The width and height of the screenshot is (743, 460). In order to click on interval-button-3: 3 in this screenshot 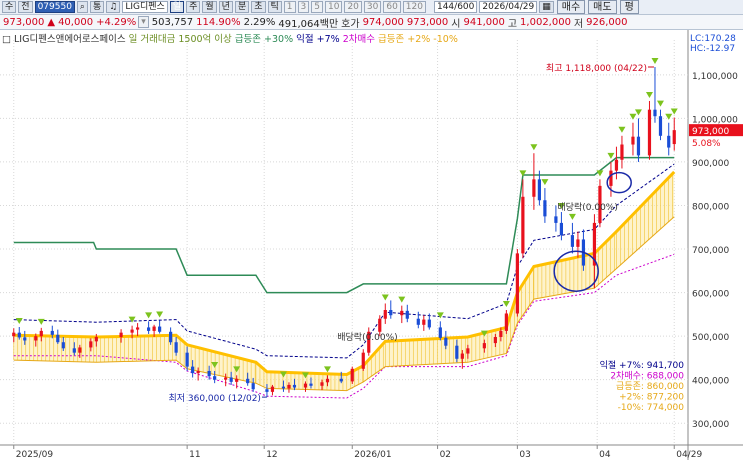, I will do `click(303, 7)`.